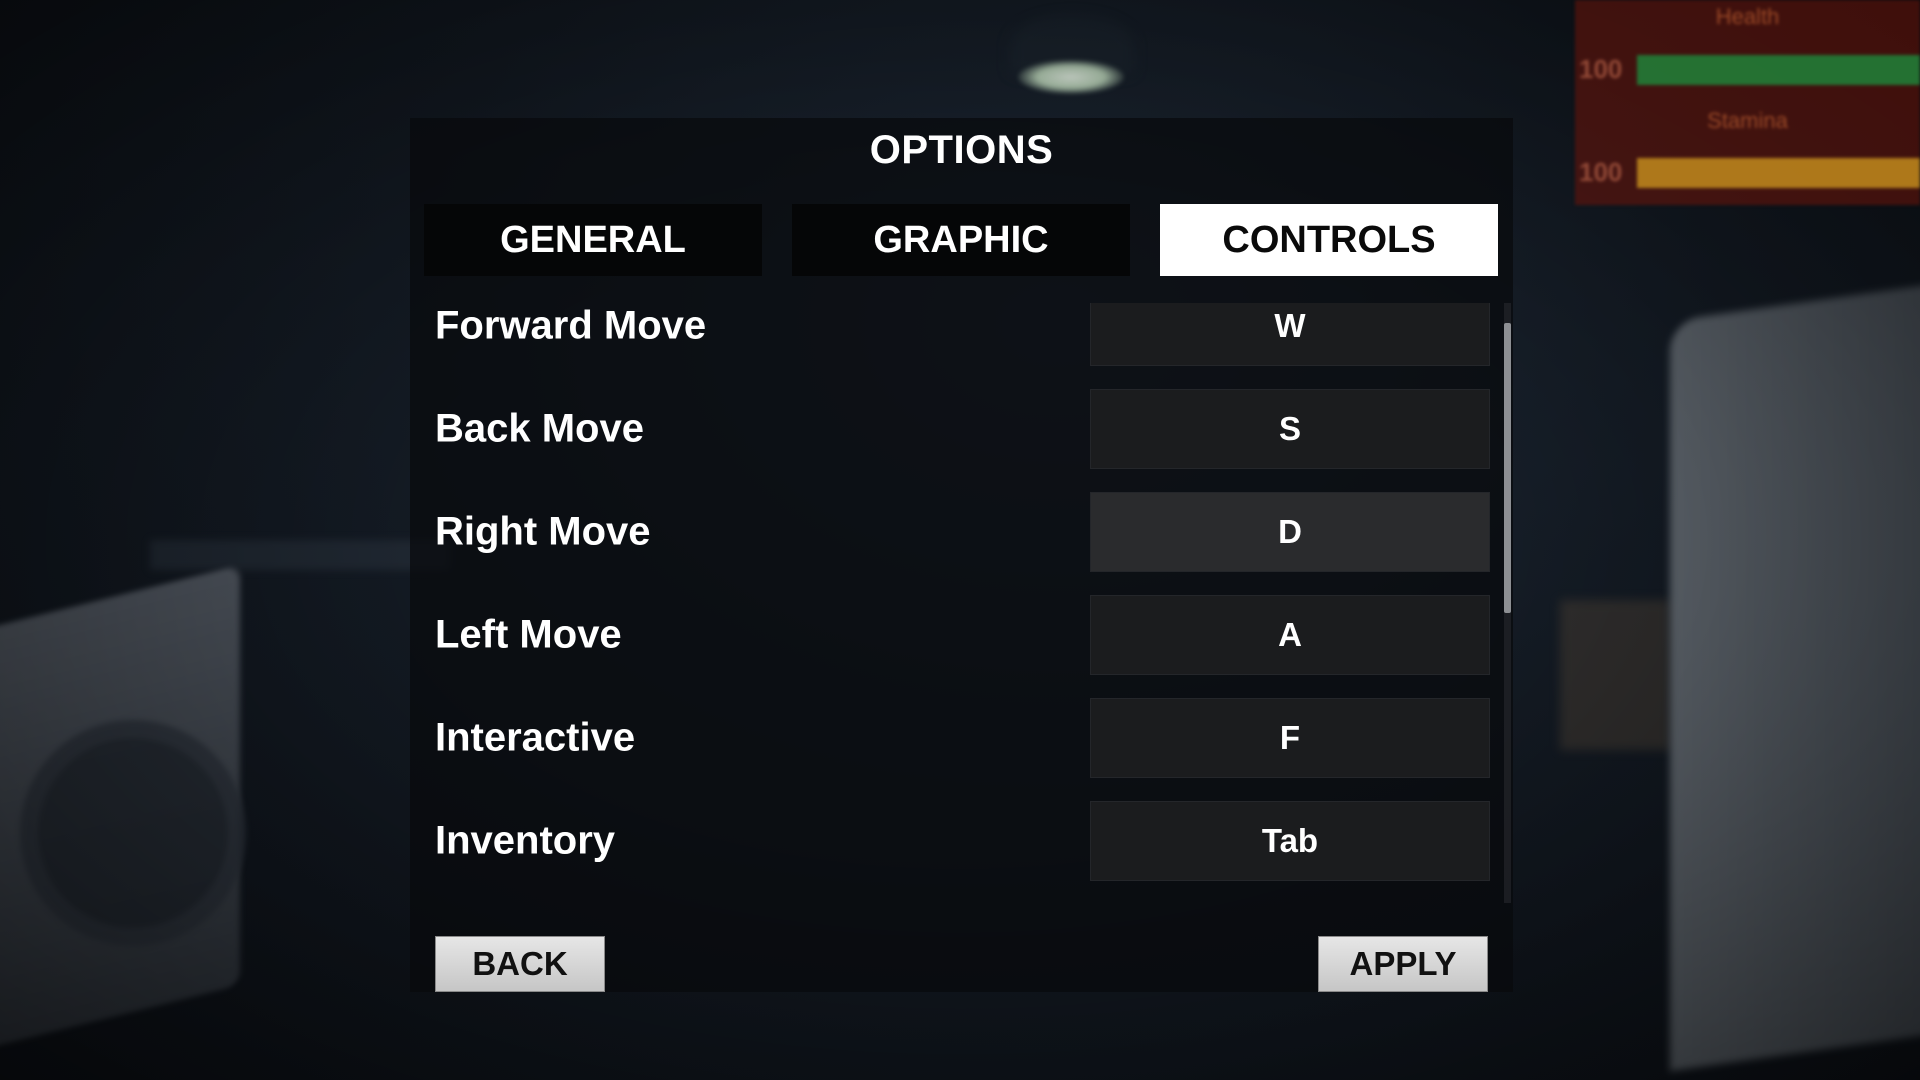 Image resolution: width=1920 pixels, height=1080 pixels. Describe the element at coordinates (1290, 532) in the screenshot. I see `keybind-button: D` at that location.